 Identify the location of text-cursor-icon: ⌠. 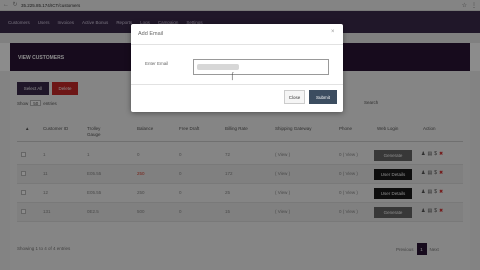
(232, 76).